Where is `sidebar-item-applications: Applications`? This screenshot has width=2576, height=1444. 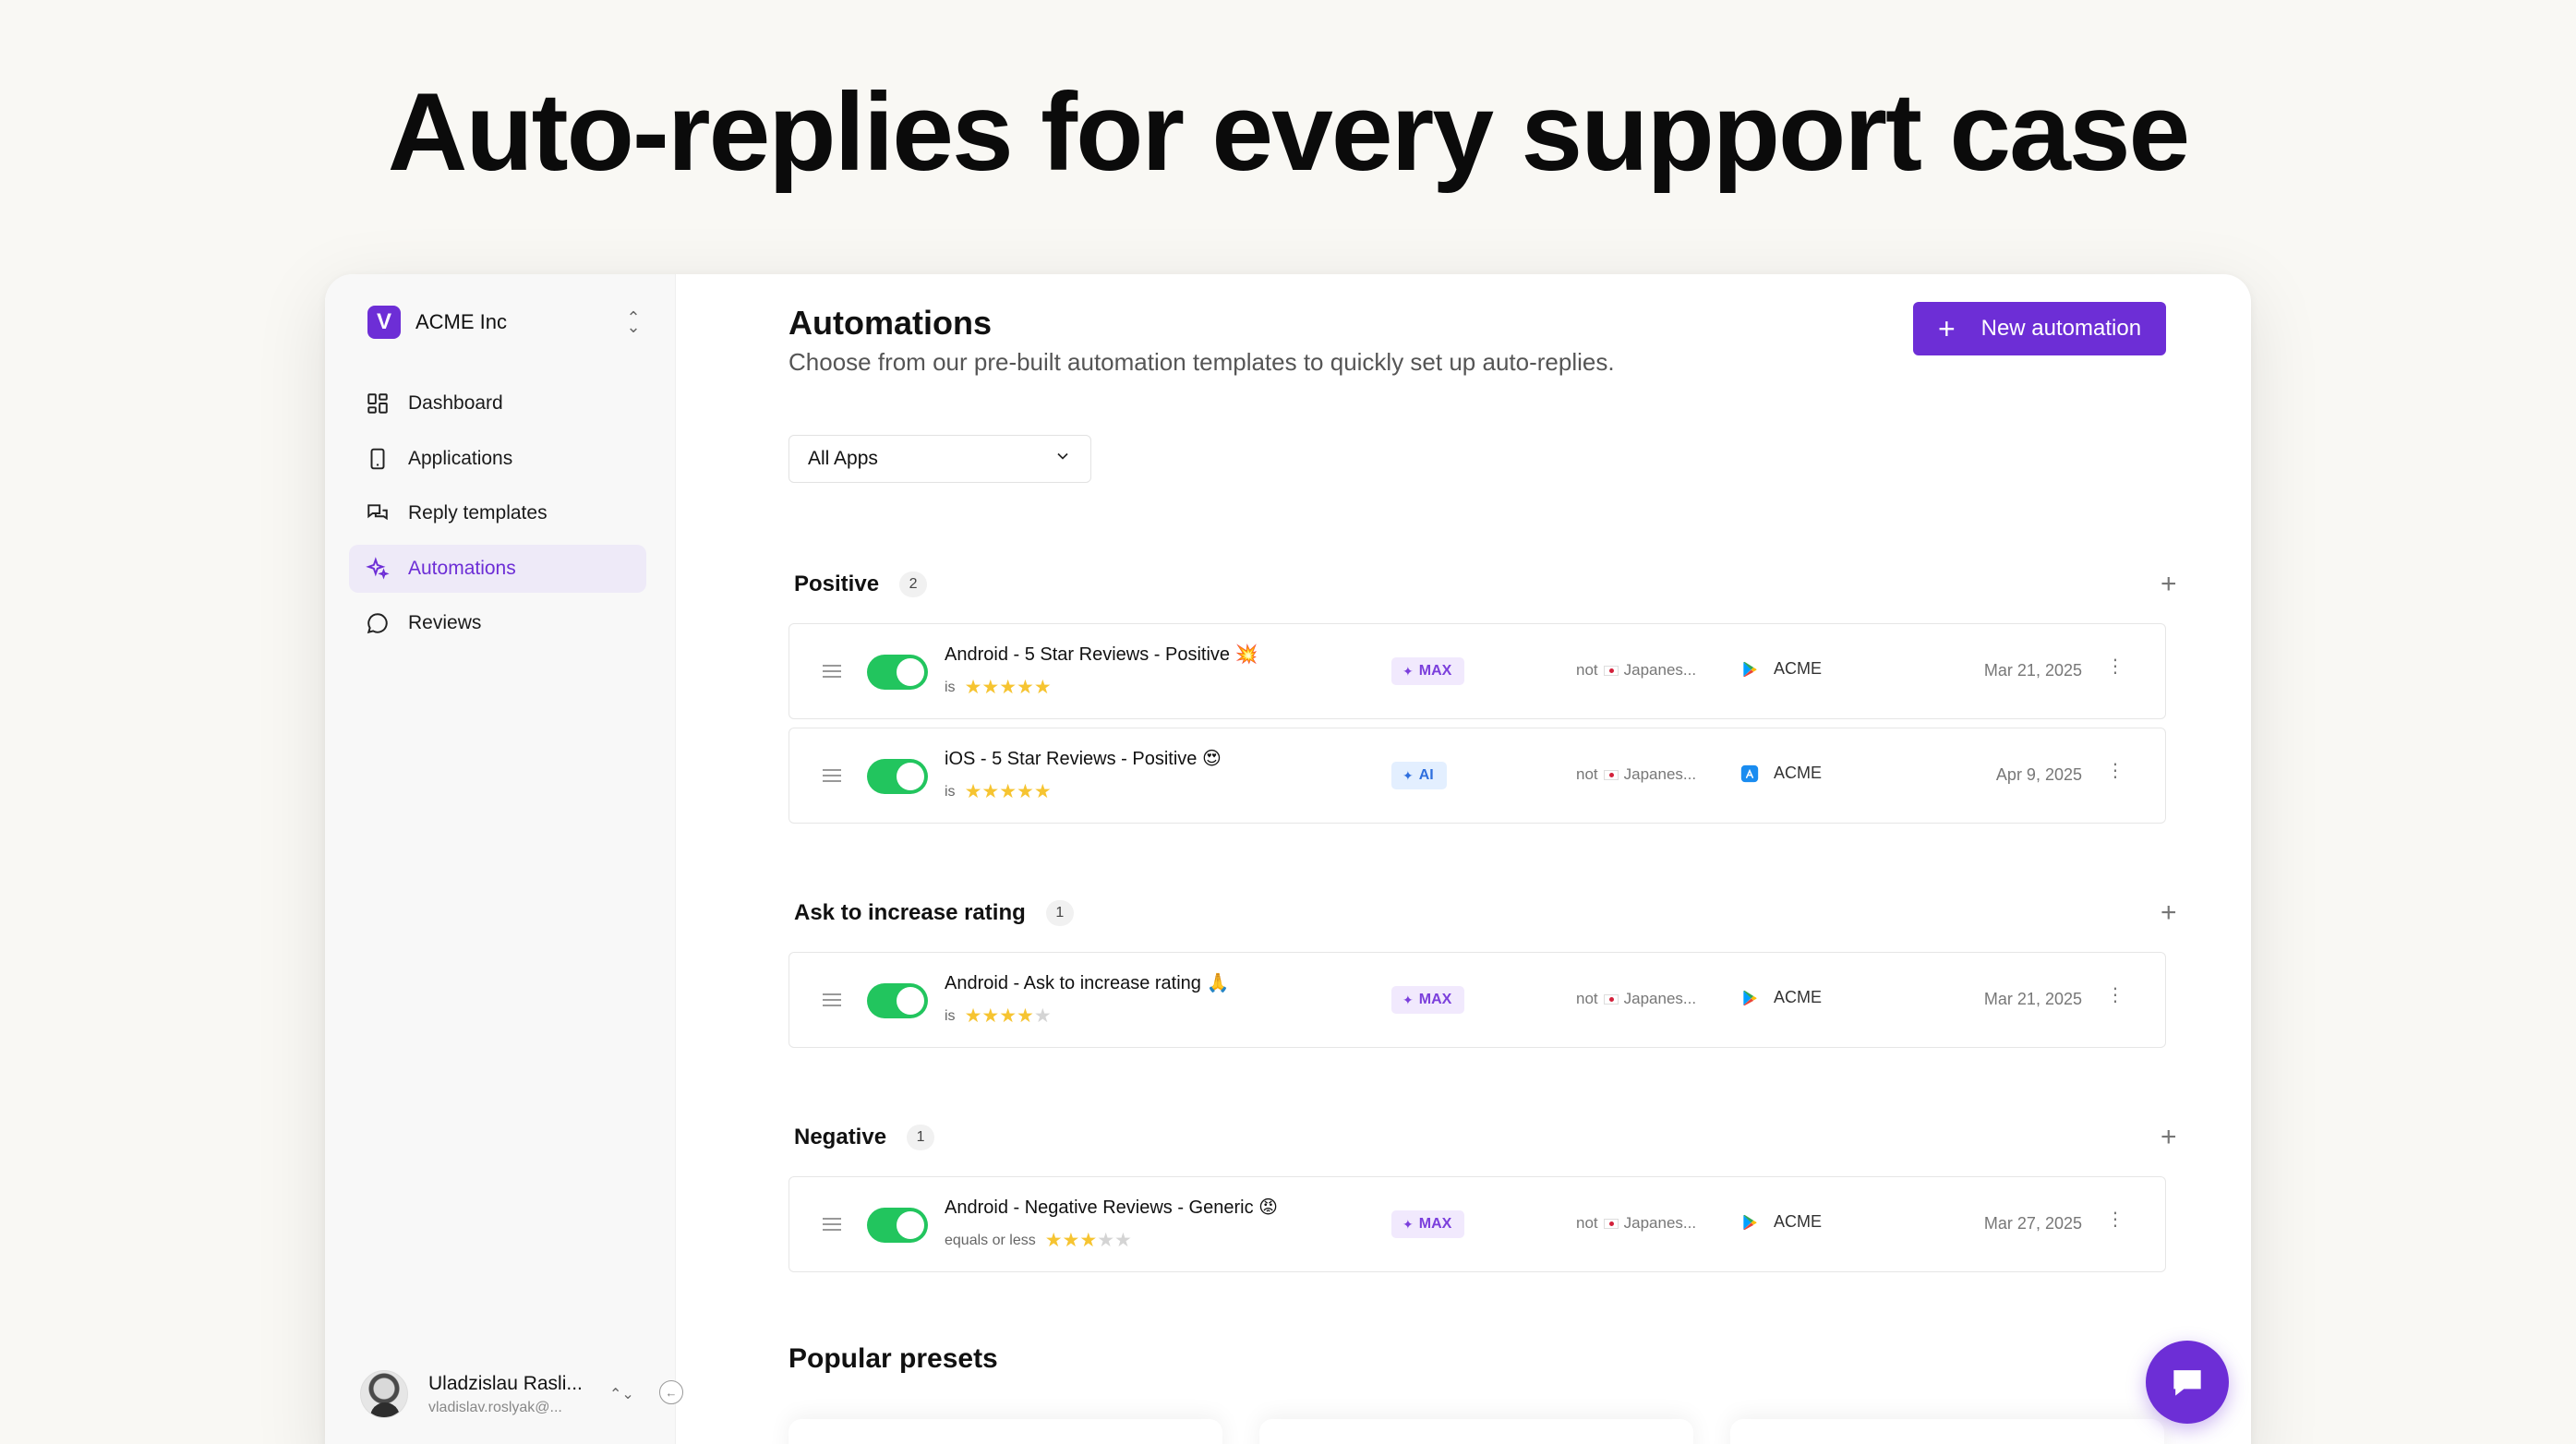
sidebar-item-applications: Applications is located at coordinates (498, 459).